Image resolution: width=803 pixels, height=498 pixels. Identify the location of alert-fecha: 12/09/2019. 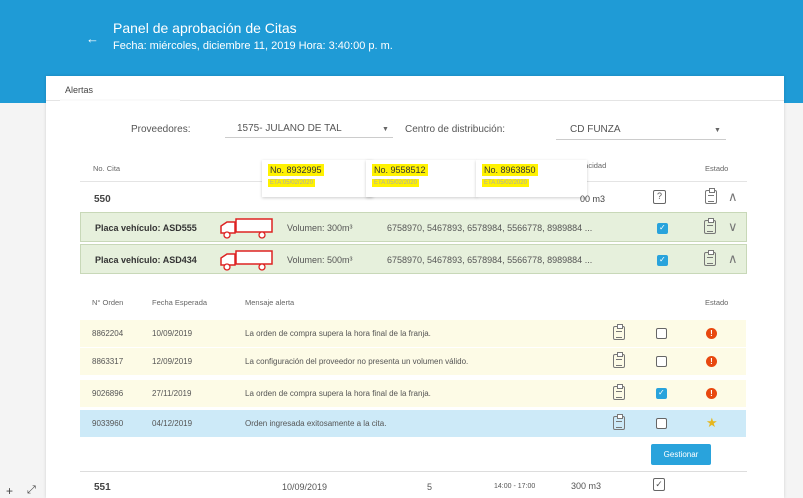
(172, 361).